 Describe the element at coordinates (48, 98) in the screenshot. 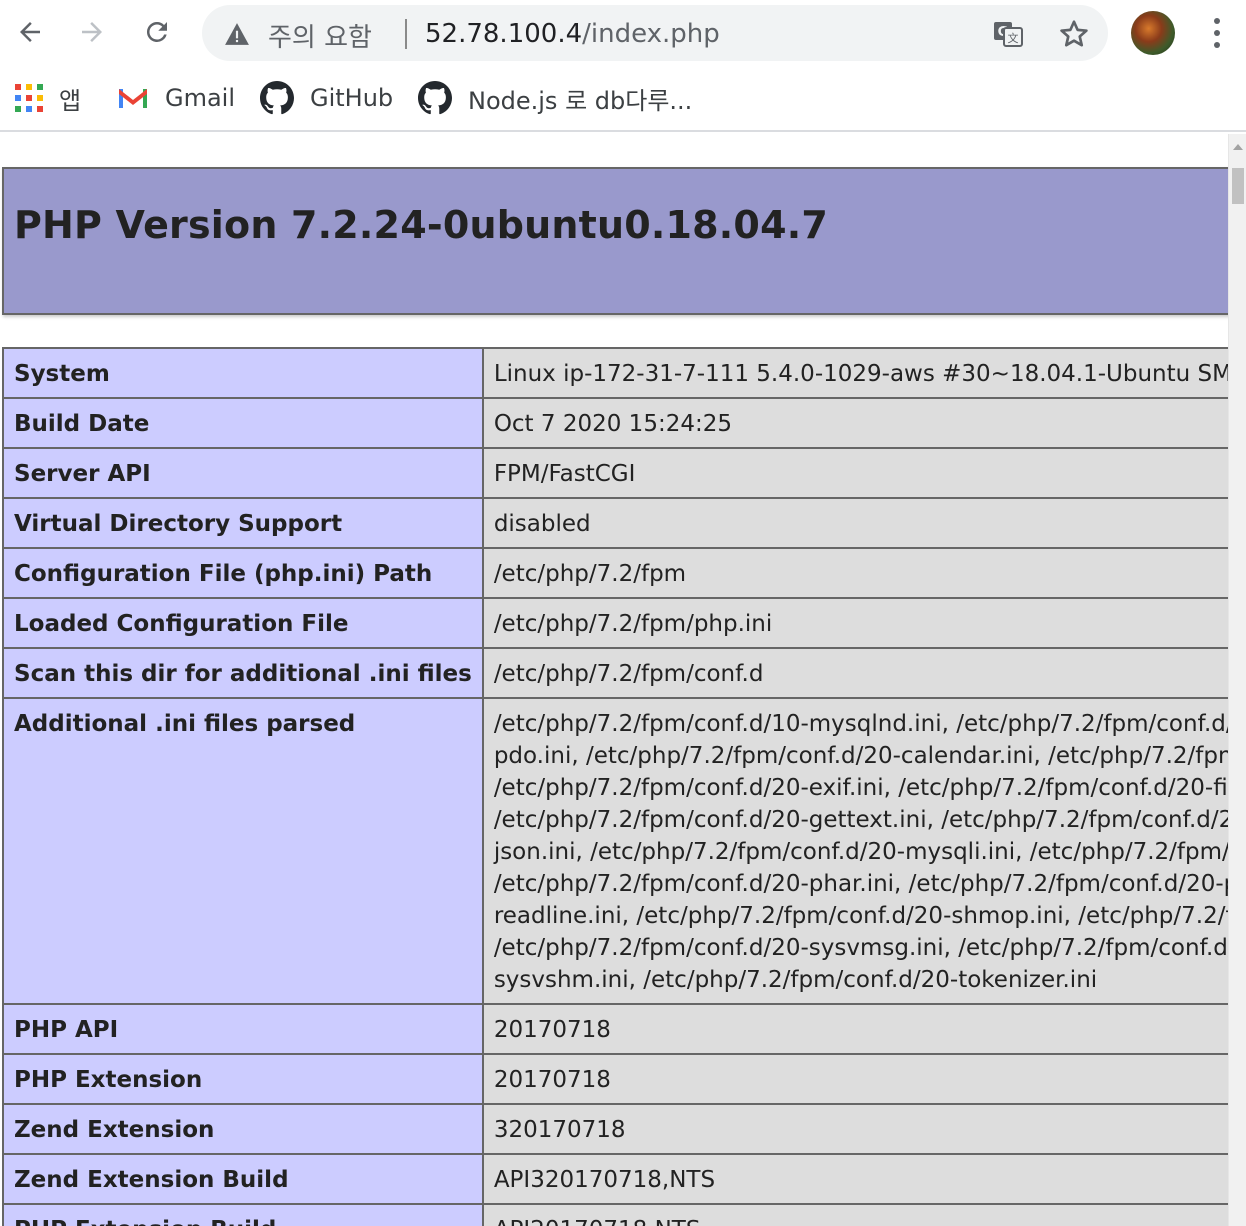

I see `bookmark-apps: 앱` at that location.